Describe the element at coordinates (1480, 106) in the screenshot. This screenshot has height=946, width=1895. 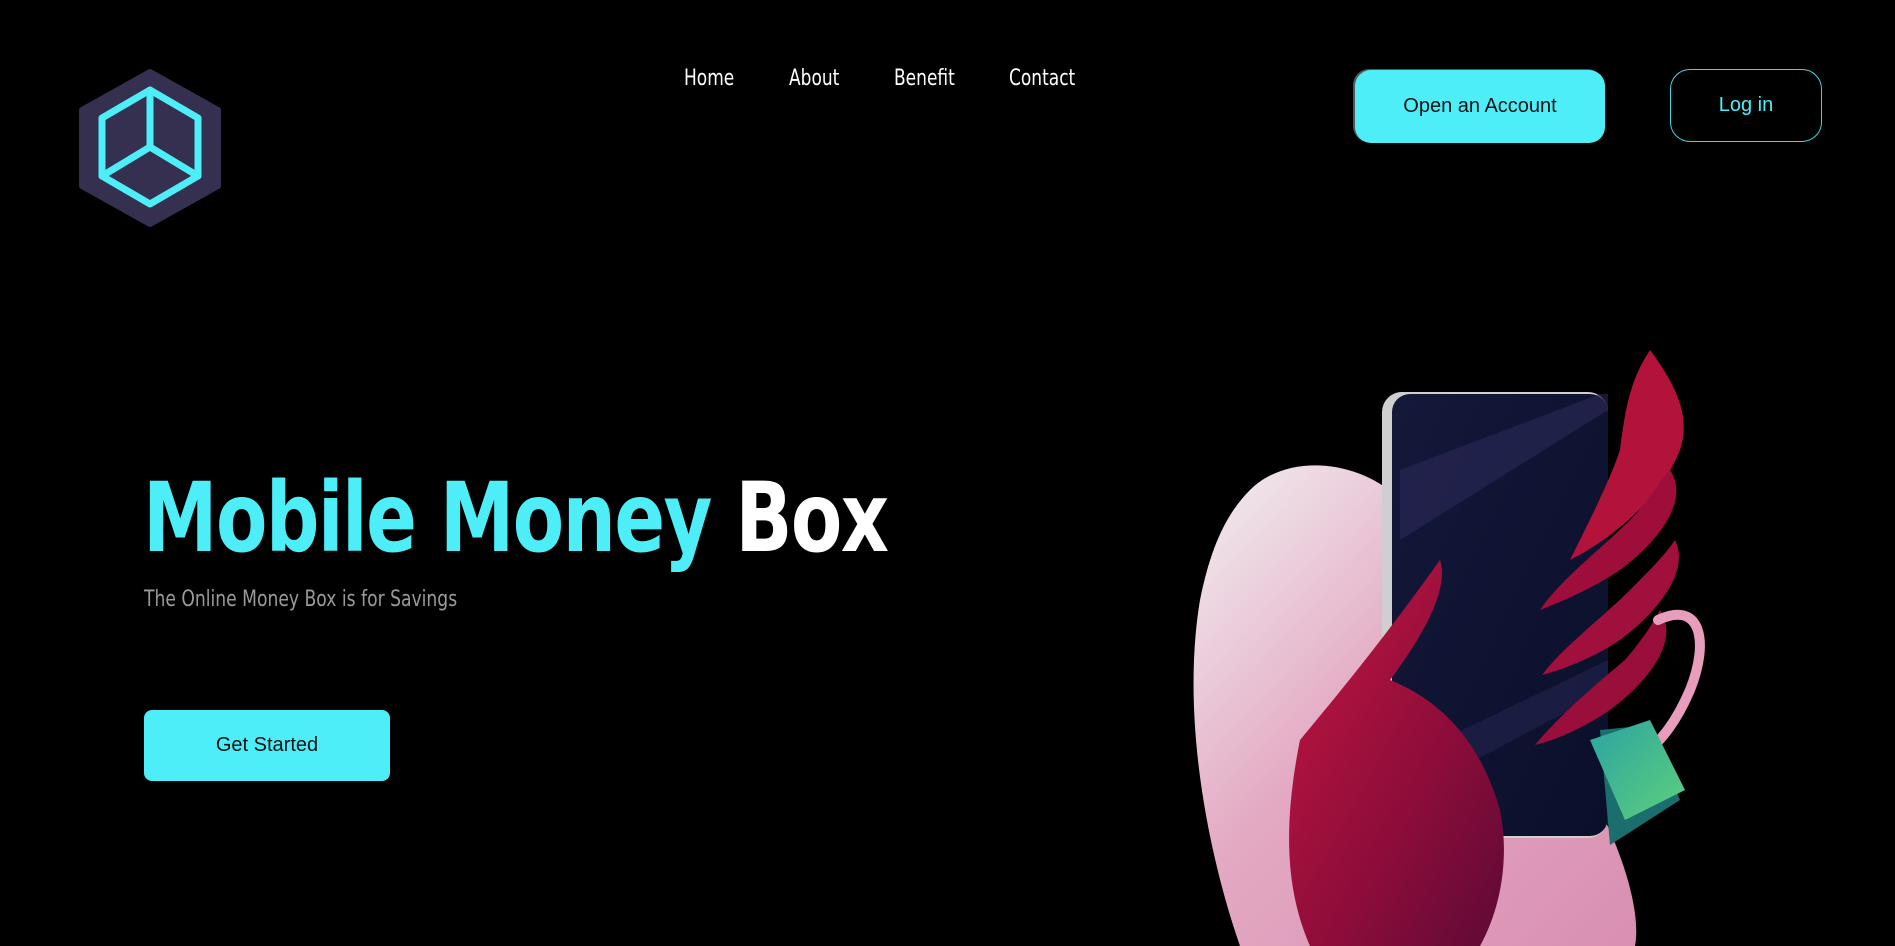
I see `open-account-button: Open an Account` at that location.